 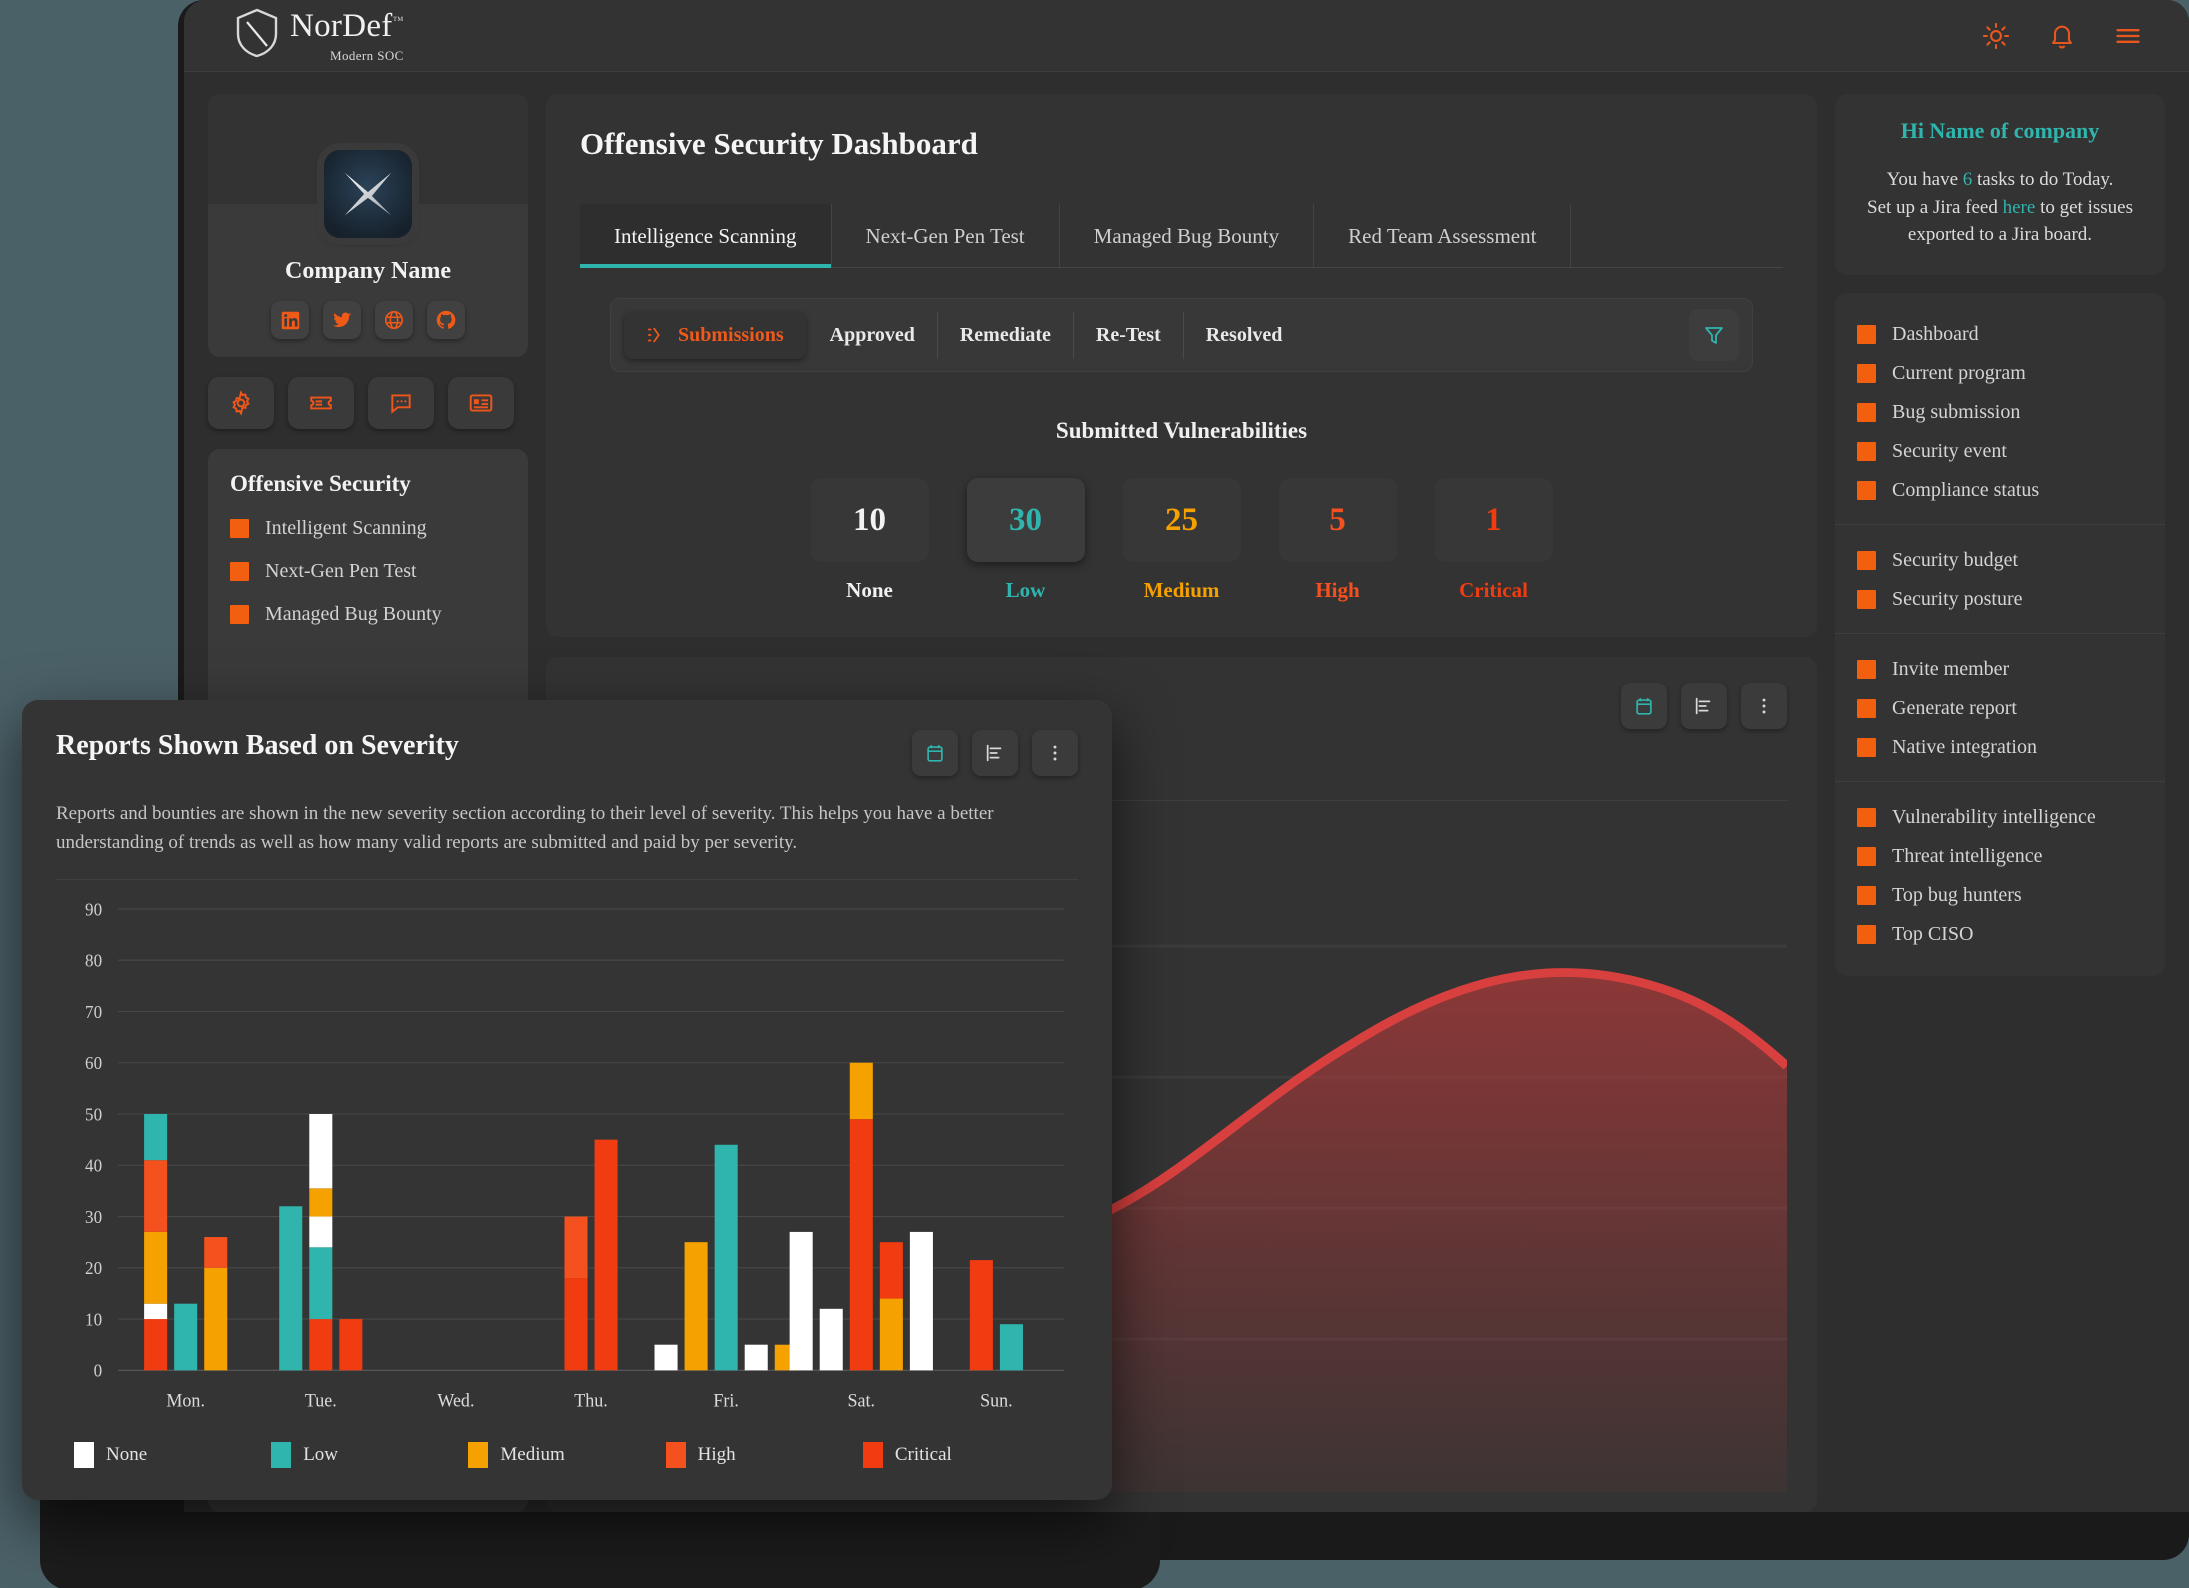 I want to click on bell-icon, so click(x=2062, y=36).